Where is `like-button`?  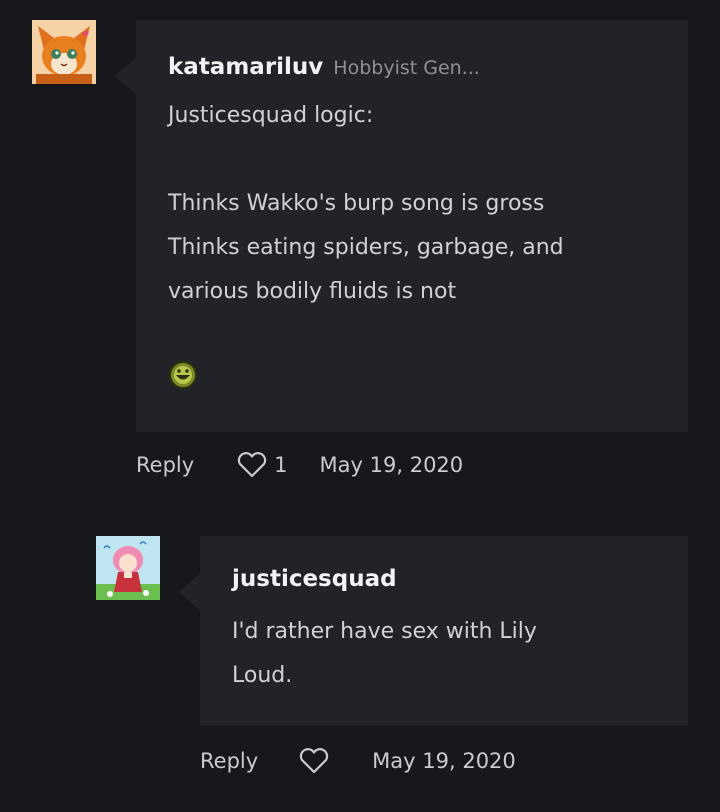
like-button is located at coordinates (314, 761).